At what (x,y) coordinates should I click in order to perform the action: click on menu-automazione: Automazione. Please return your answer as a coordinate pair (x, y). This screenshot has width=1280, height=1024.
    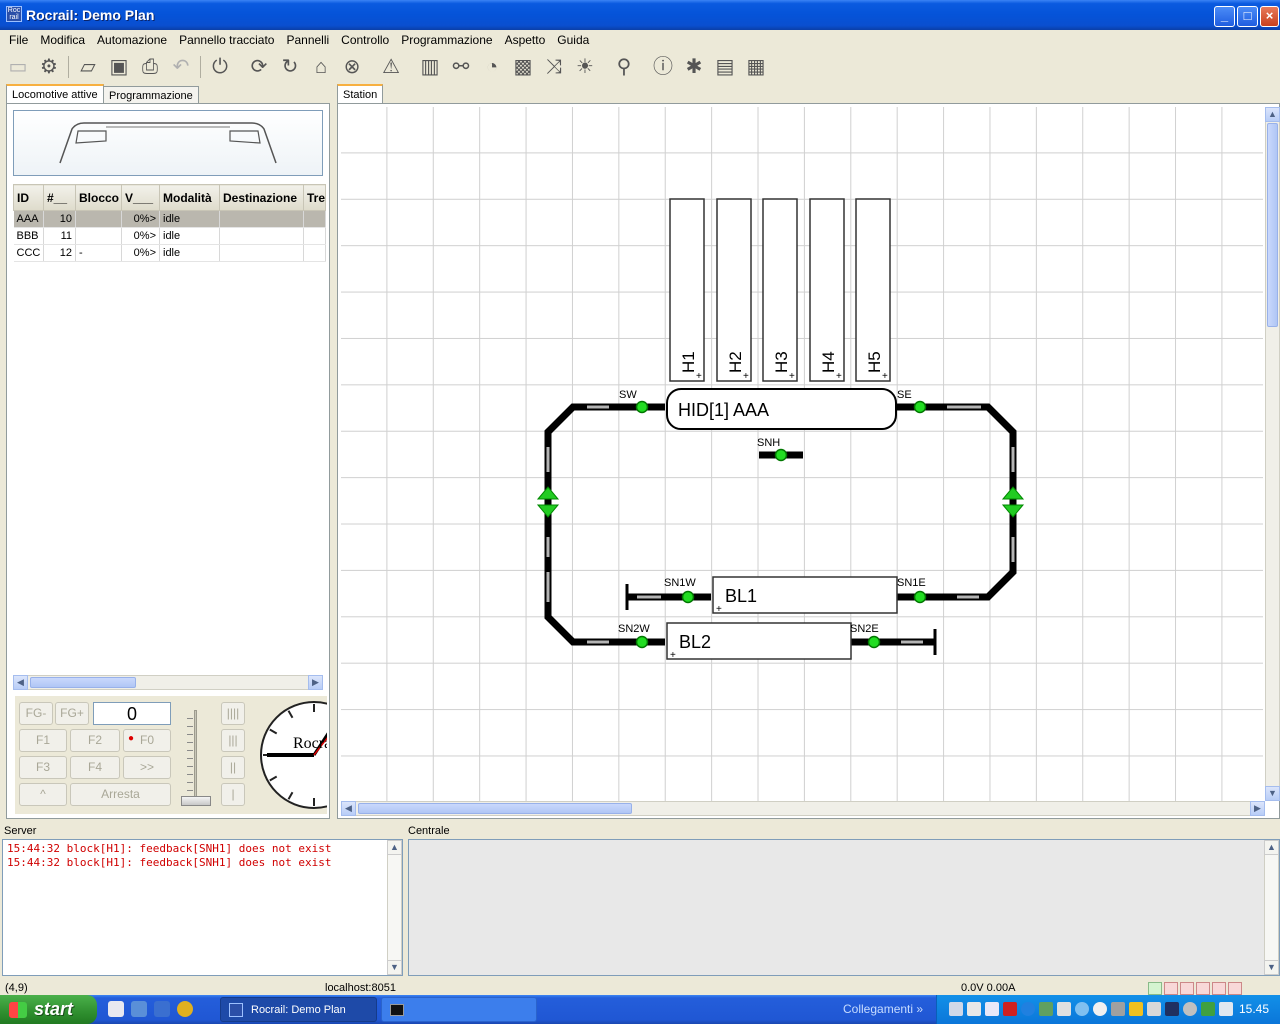
    Looking at the image, I should click on (132, 38).